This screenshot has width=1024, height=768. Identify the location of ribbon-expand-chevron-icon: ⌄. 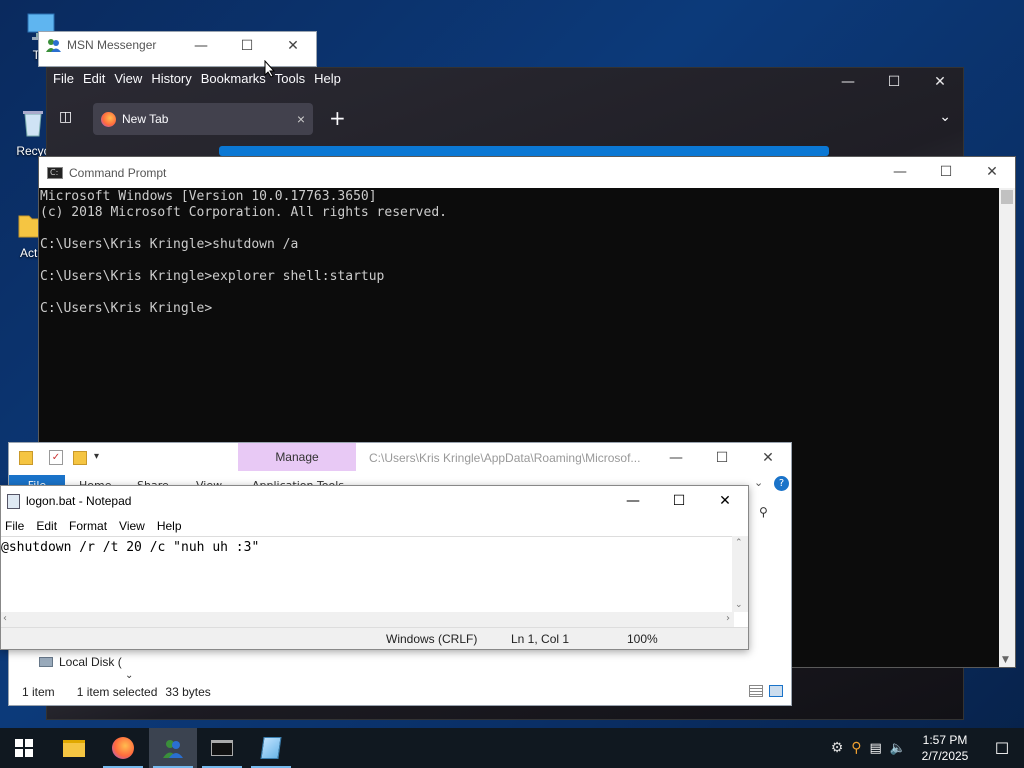
(758, 482).